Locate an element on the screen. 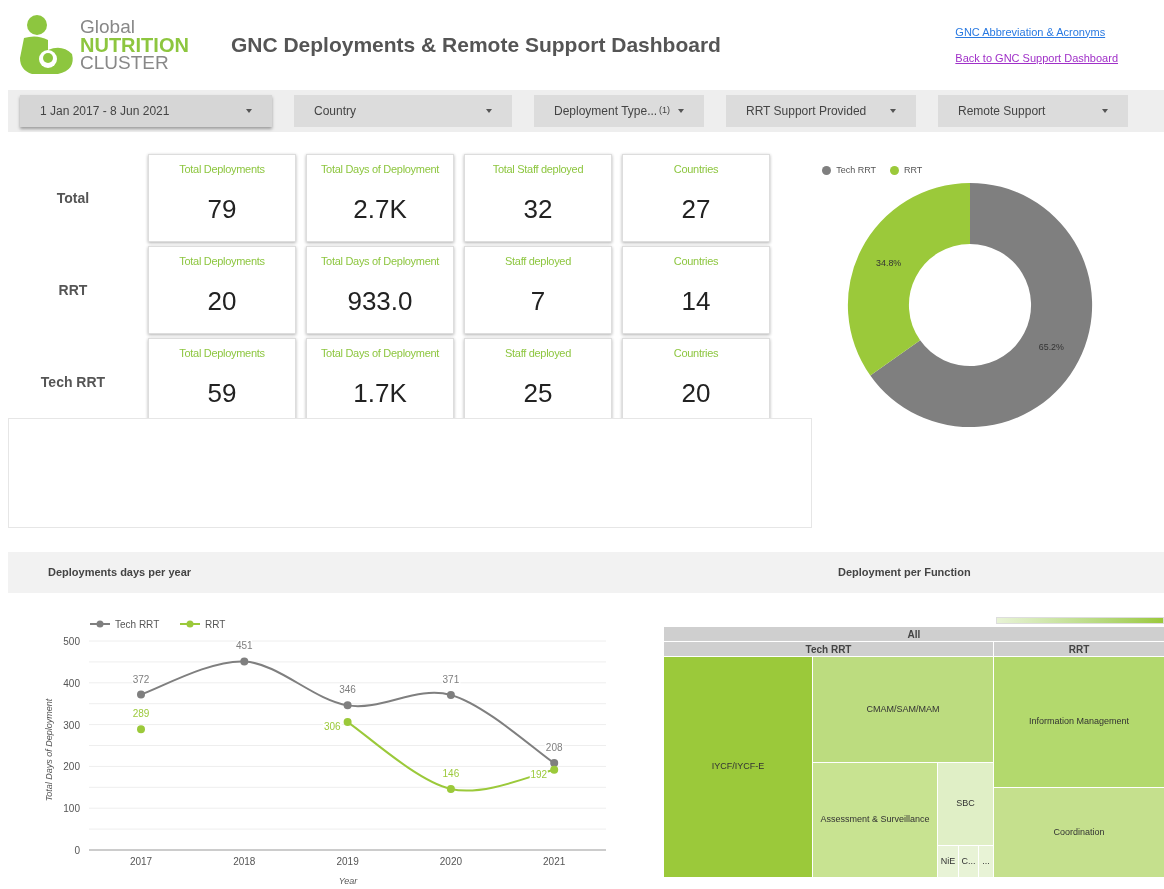  kpi-value: 79 is located at coordinates (222, 209).